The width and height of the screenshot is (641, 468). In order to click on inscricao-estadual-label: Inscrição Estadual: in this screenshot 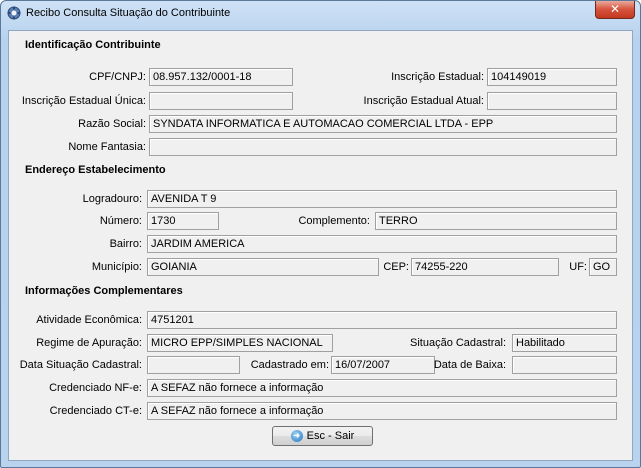, I will do `click(437, 77)`.